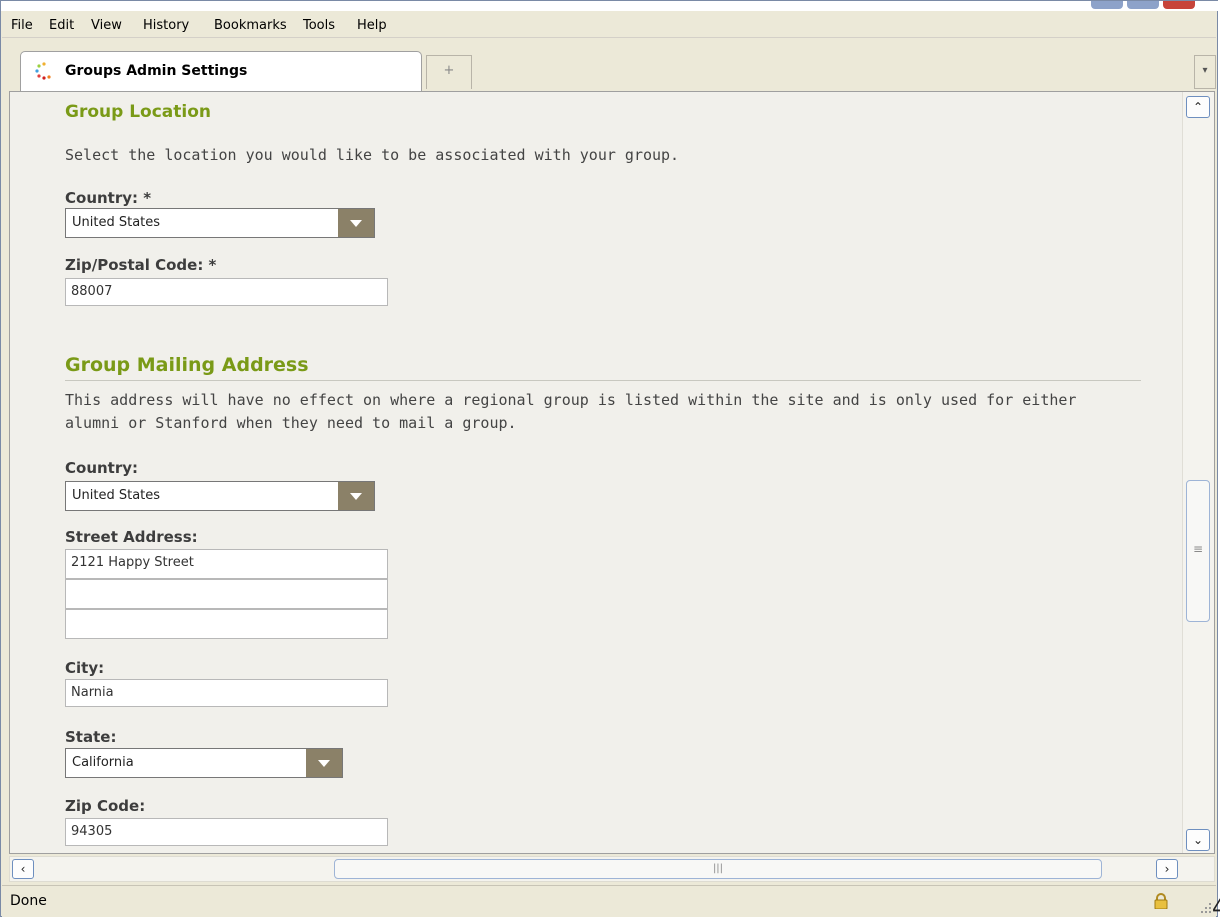 This screenshot has height=921, width=1220. Describe the element at coordinates (204, 763) in the screenshot. I see `state-select: California` at that location.